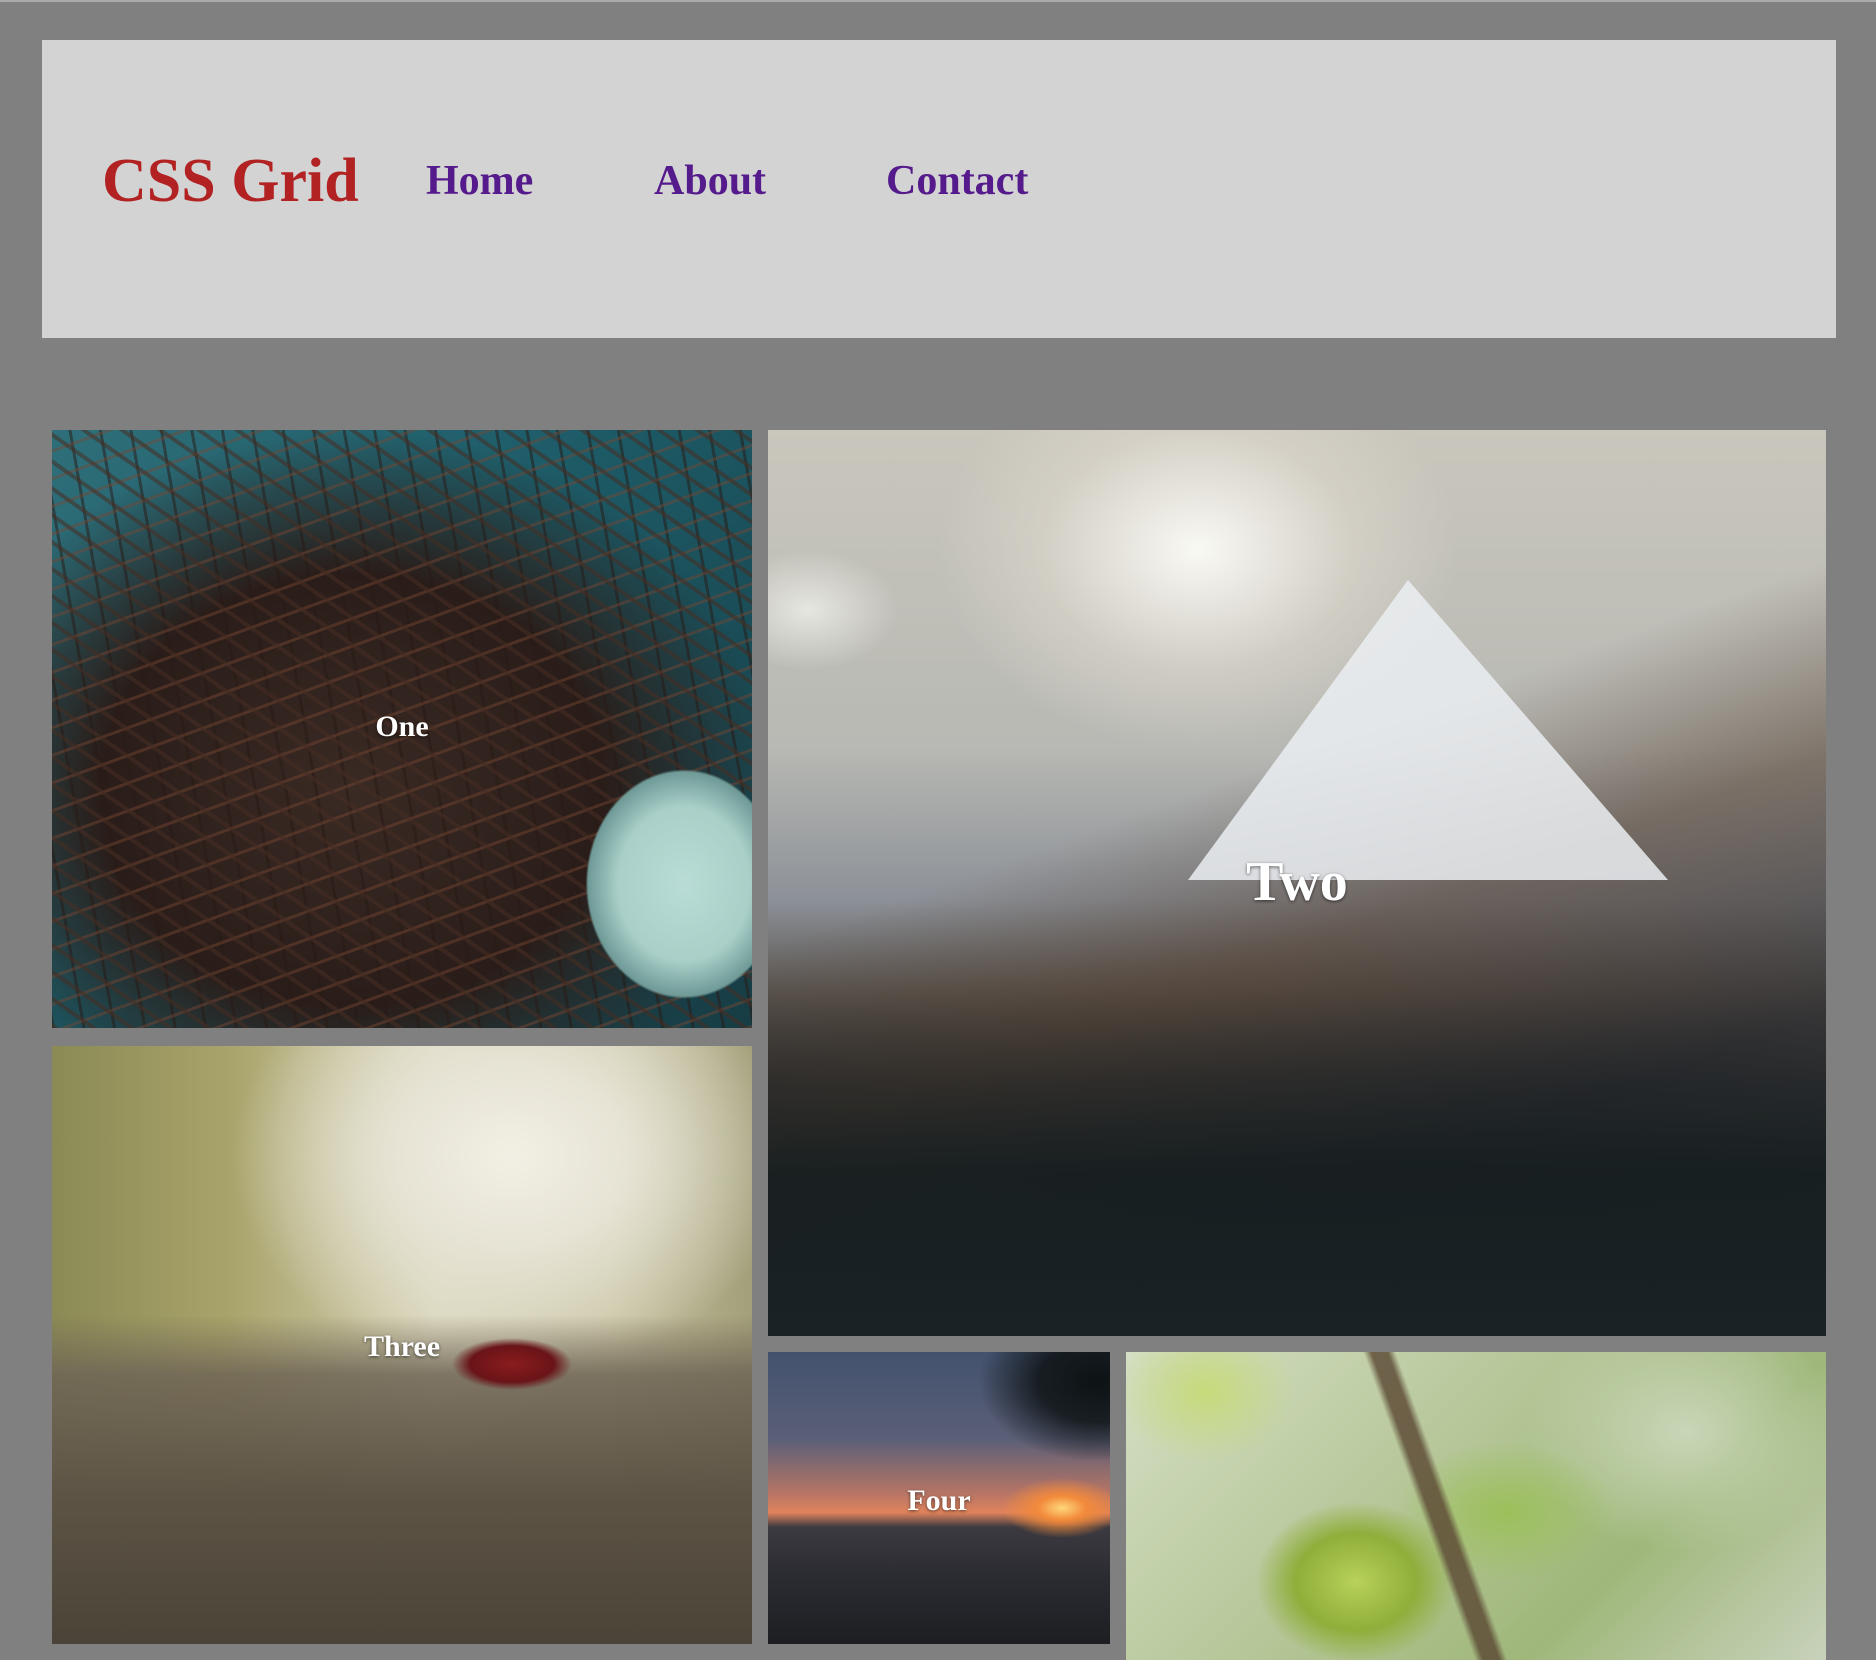 Image resolution: width=1876 pixels, height=1660 pixels. I want to click on grid-tile-one: One, so click(402, 729).